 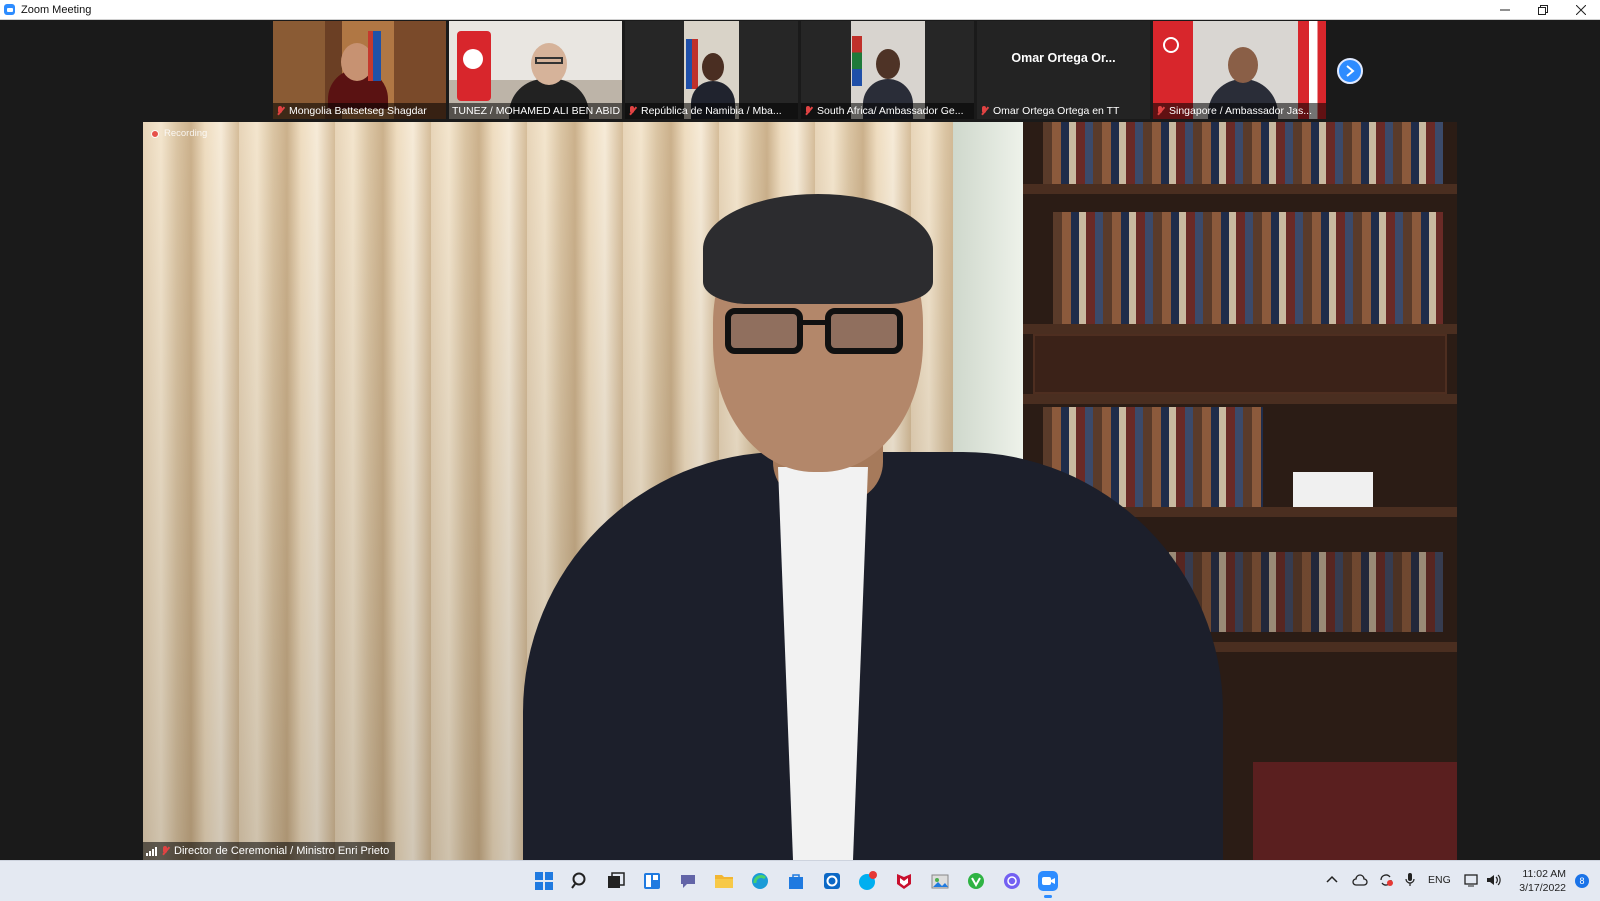 What do you see at coordinates (814, 322) in the screenshot?
I see `glasses-bridge` at bounding box center [814, 322].